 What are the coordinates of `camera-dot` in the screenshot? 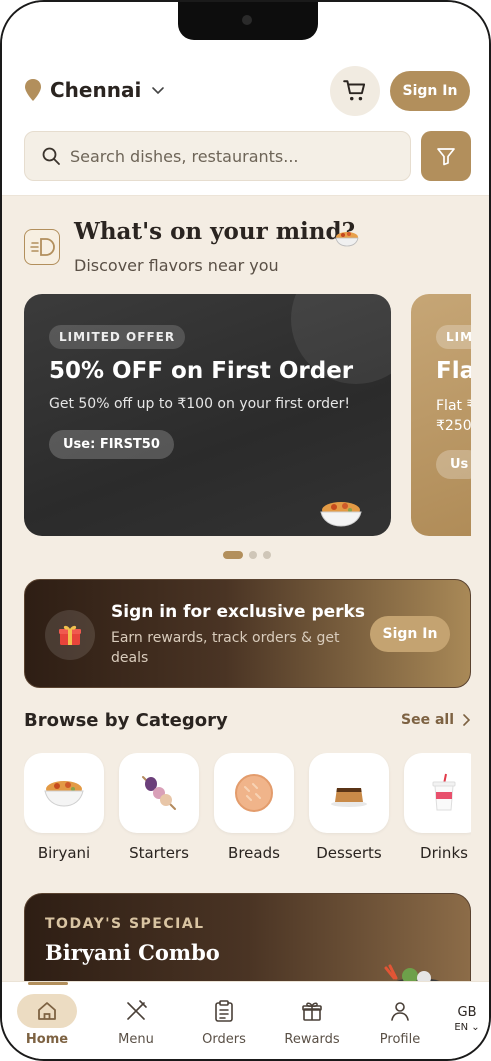 It's located at (247, 20).